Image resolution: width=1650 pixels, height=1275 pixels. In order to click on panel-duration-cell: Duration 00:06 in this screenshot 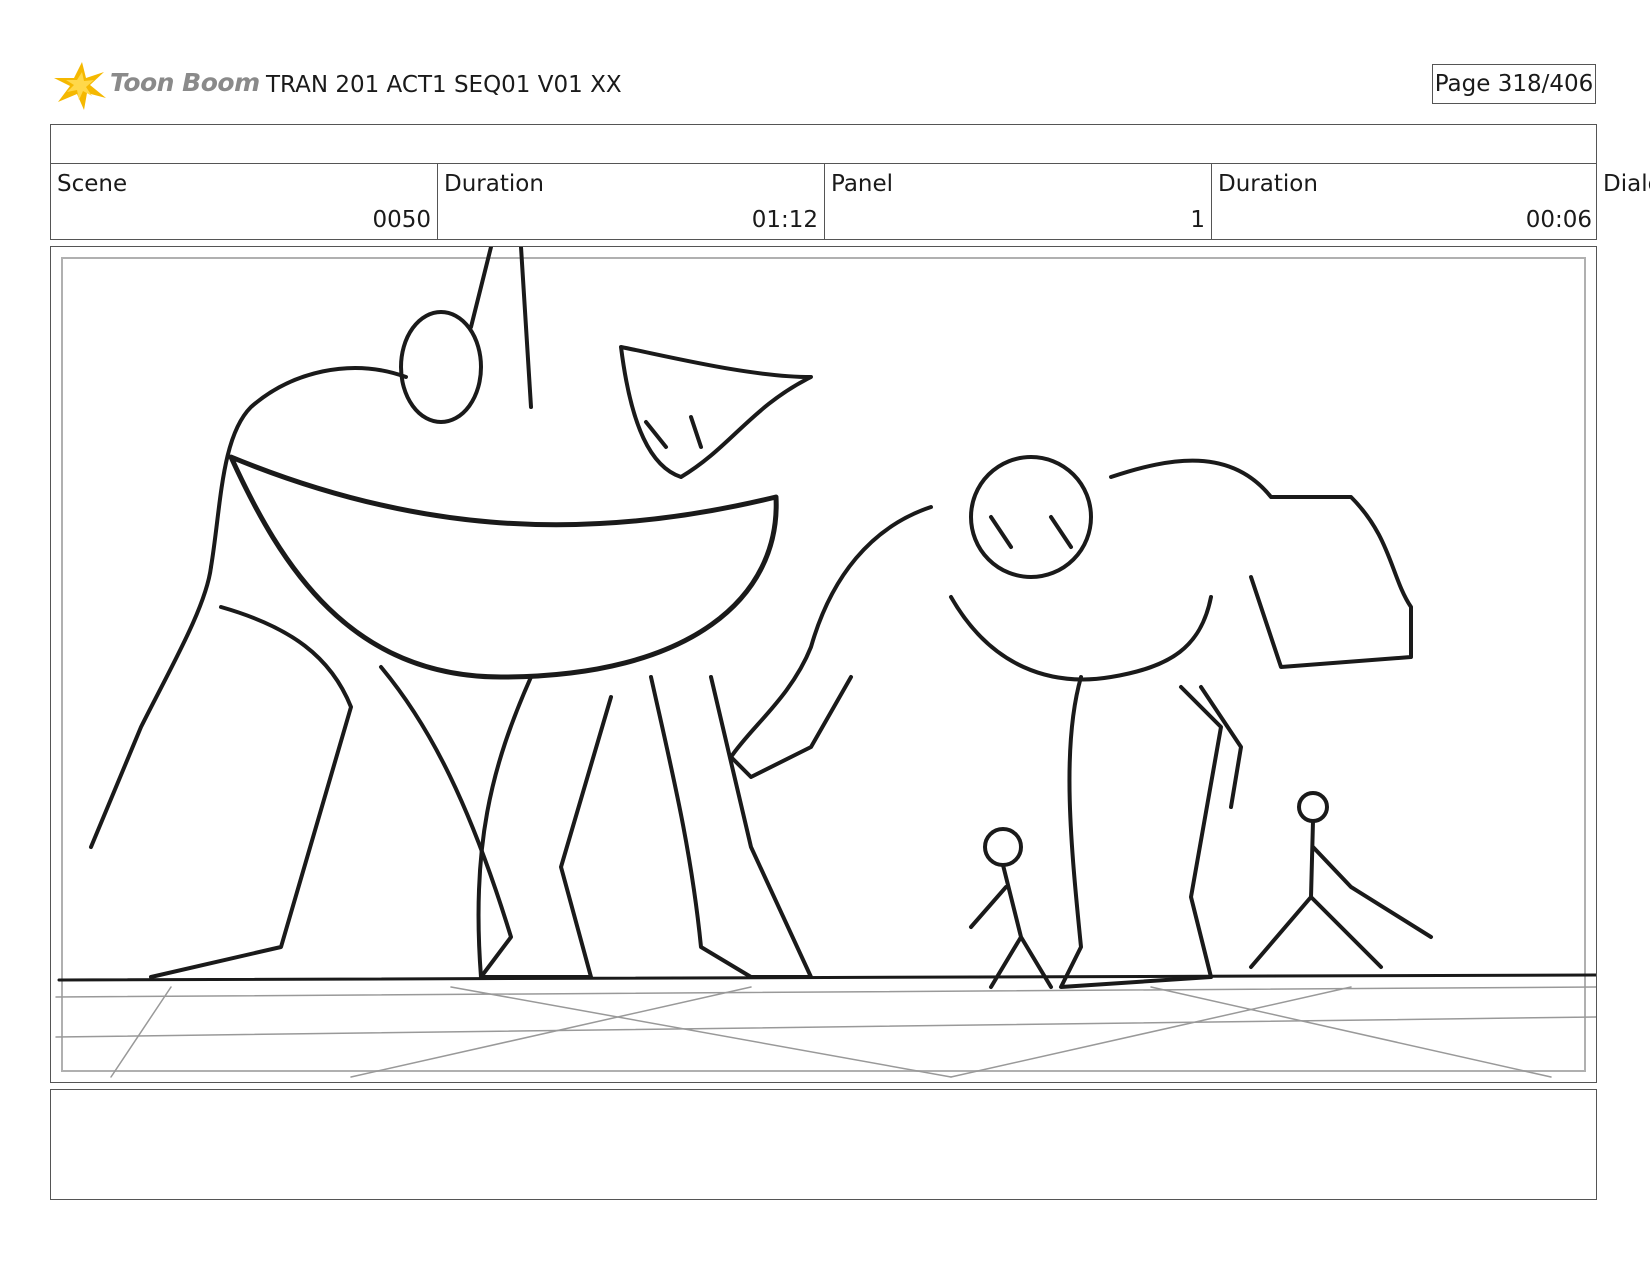, I will do `click(1405, 201)`.